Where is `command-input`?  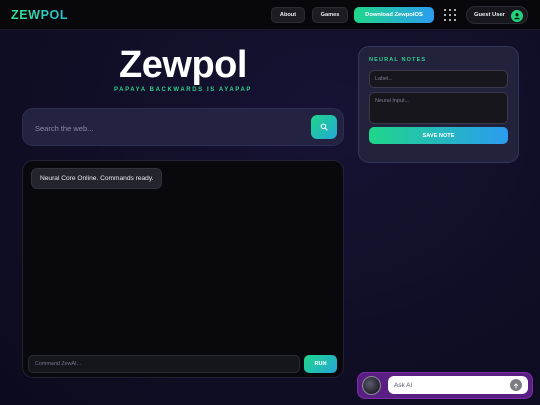
command-input is located at coordinates (164, 364).